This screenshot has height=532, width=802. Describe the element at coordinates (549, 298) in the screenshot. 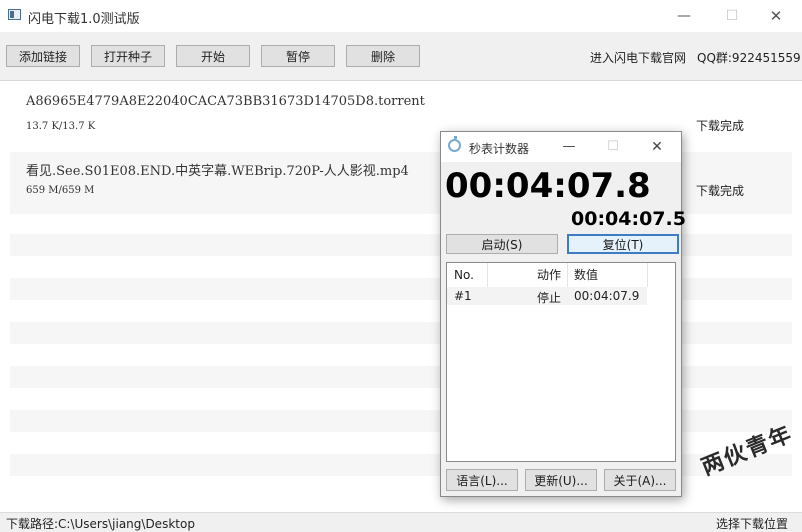

I see `record-action: 停止` at that location.